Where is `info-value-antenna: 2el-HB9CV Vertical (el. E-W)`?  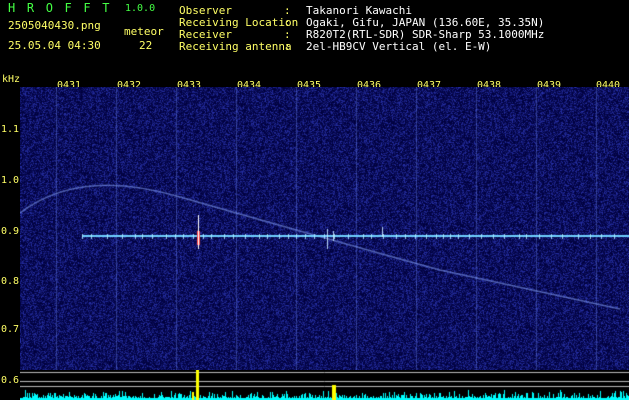
info-value-antenna: 2el-HB9CV Vertical (el. E-W) is located at coordinates (399, 46).